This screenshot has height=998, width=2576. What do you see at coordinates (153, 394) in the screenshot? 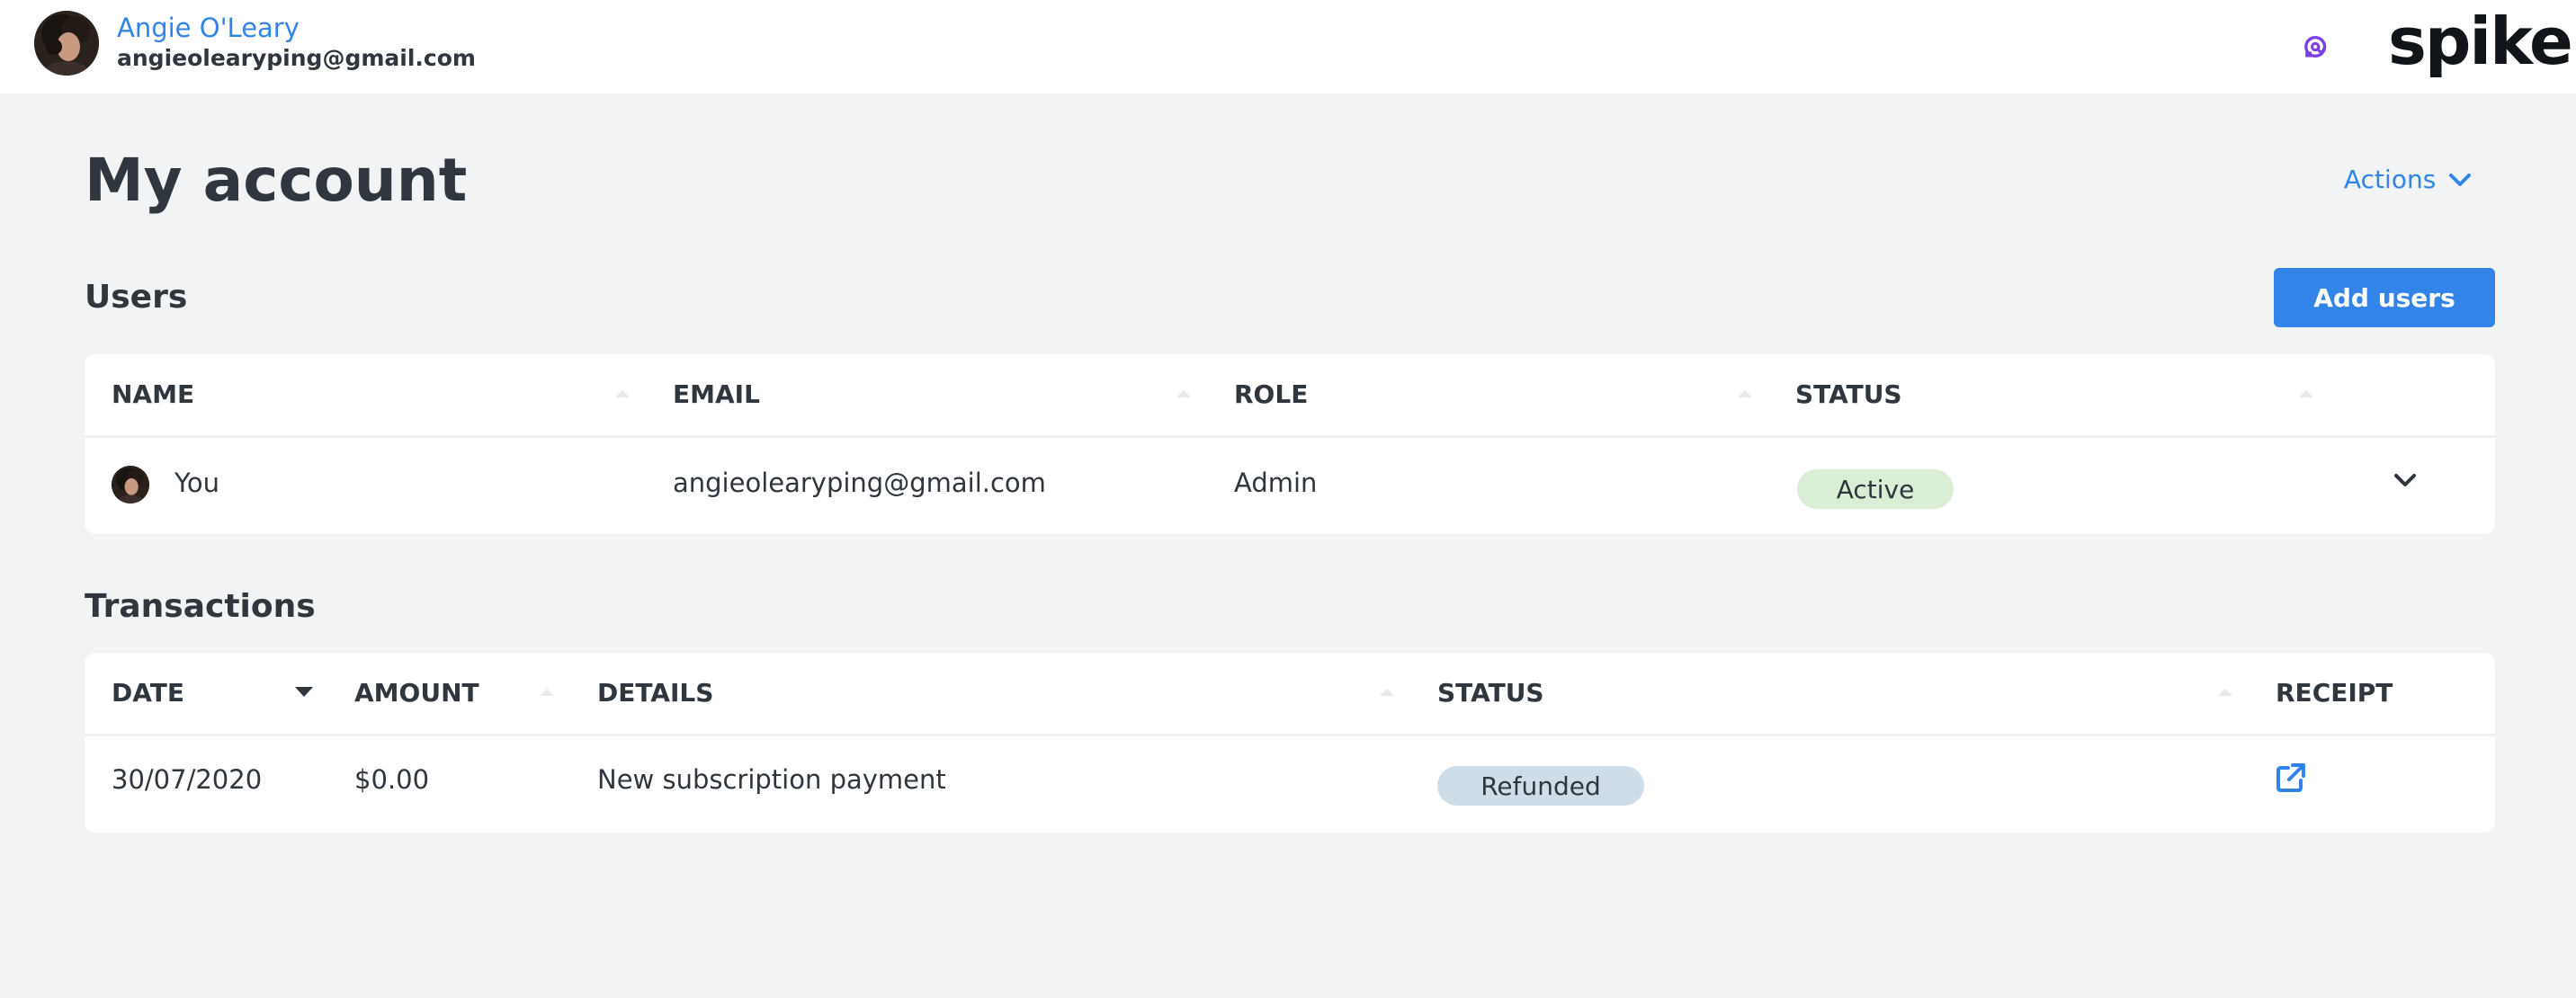
I see `column-header-name: NAME` at bounding box center [153, 394].